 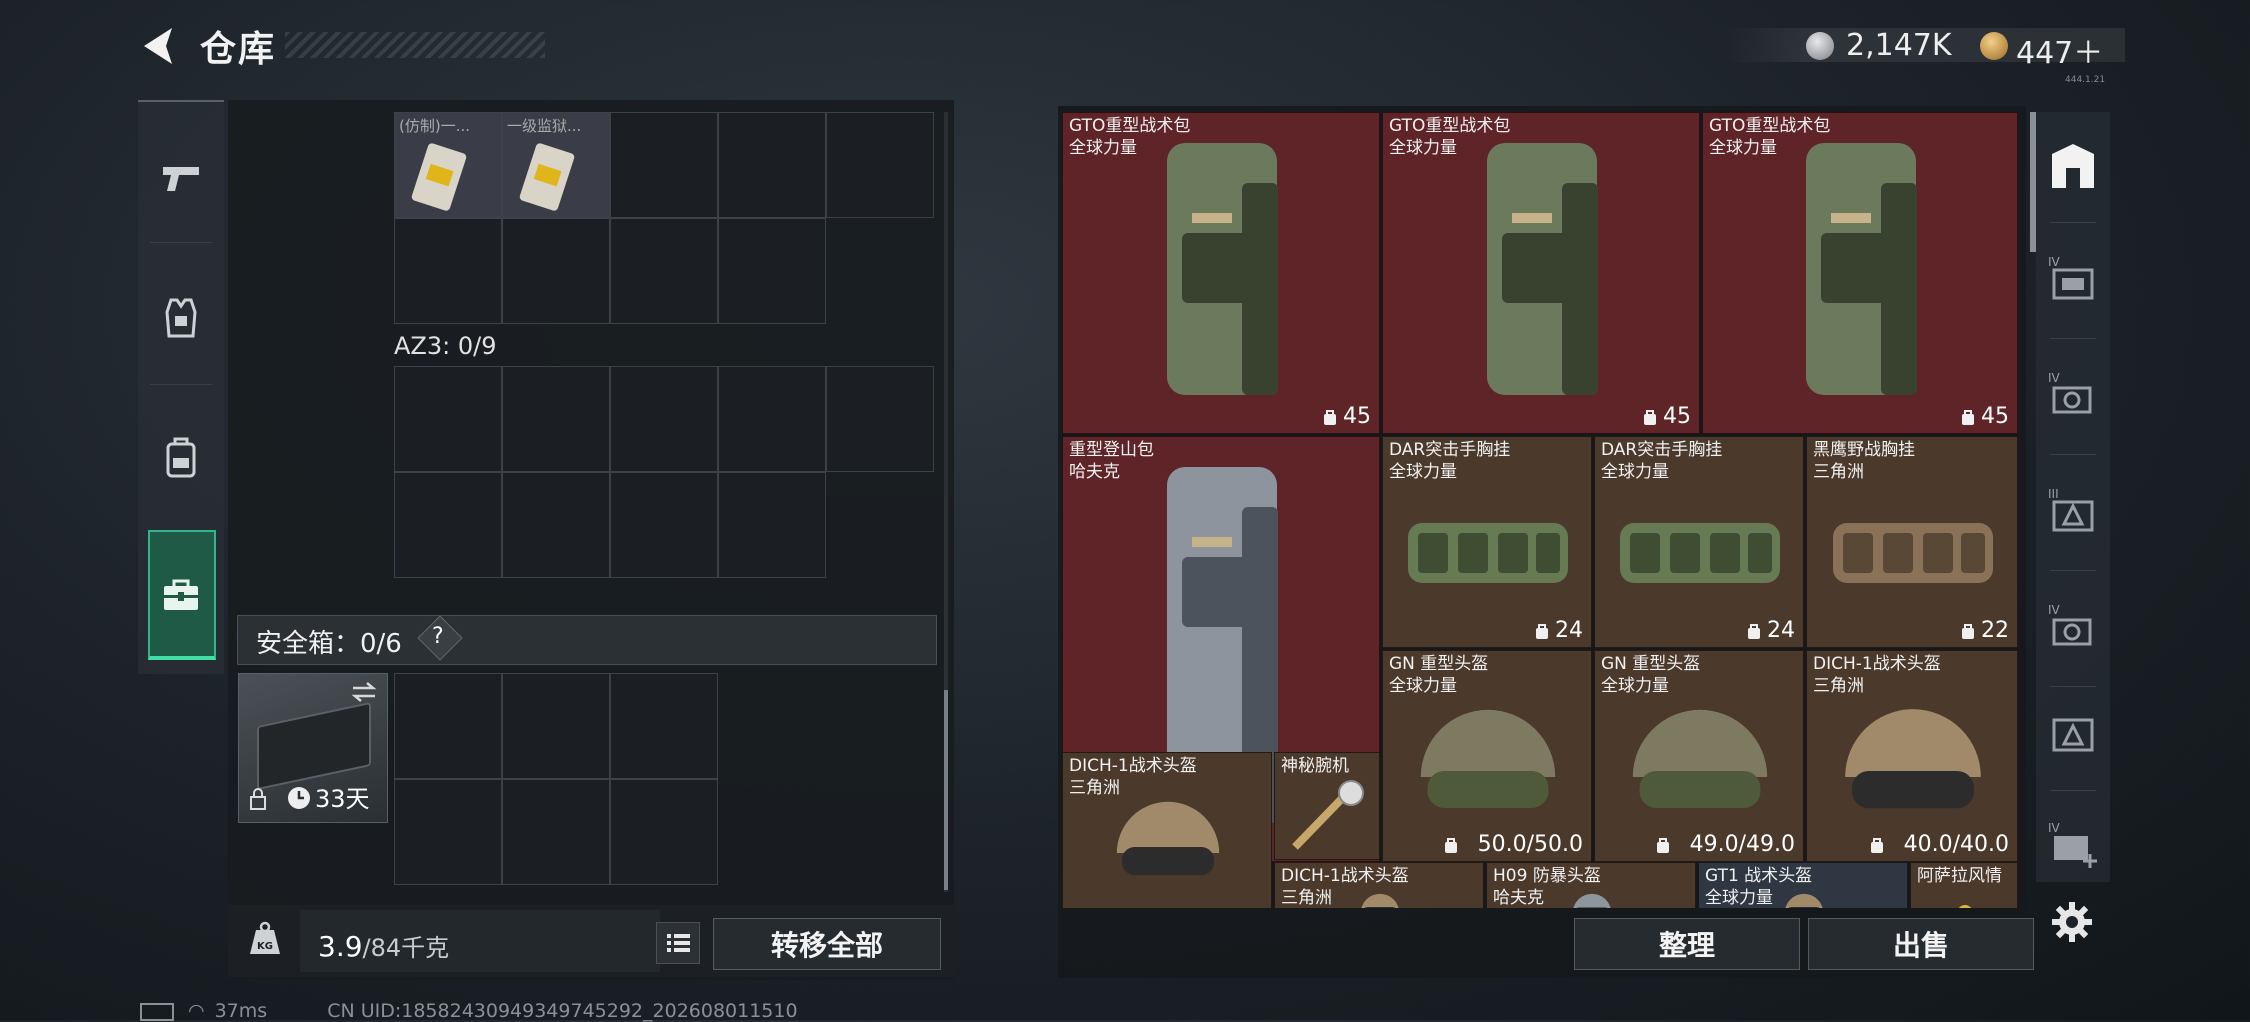 I want to click on item-value: 50.0/50.0, so click(x=1530, y=844).